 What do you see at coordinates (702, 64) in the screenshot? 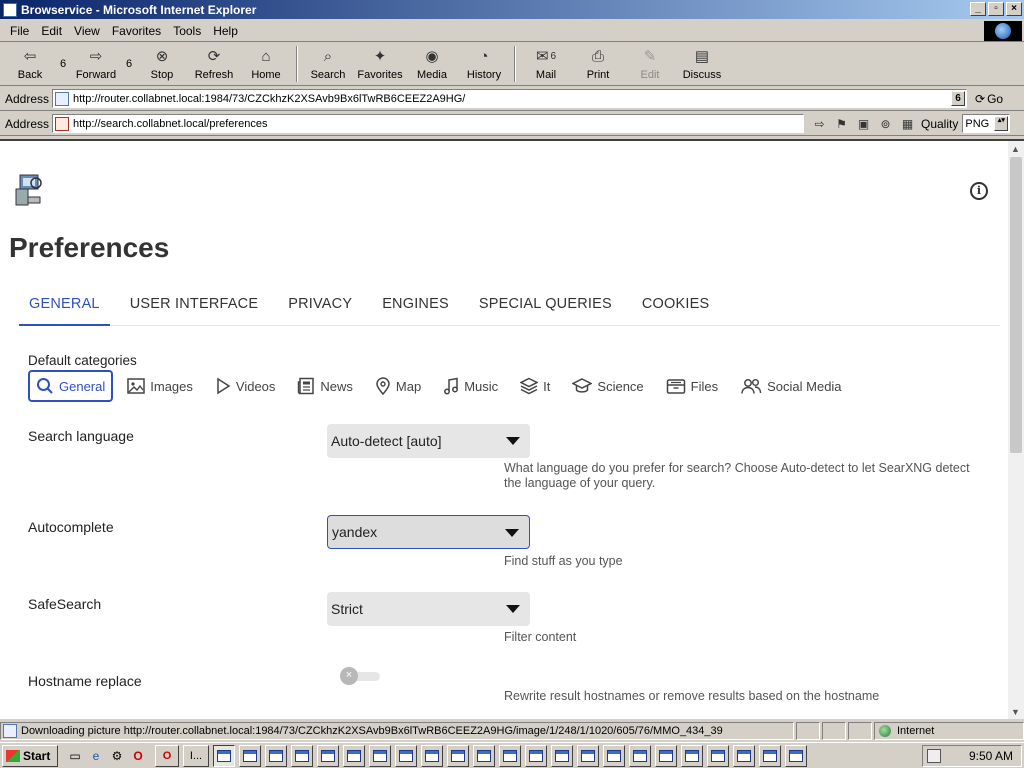
I see `discuss-button: ▤ Discuss` at bounding box center [702, 64].